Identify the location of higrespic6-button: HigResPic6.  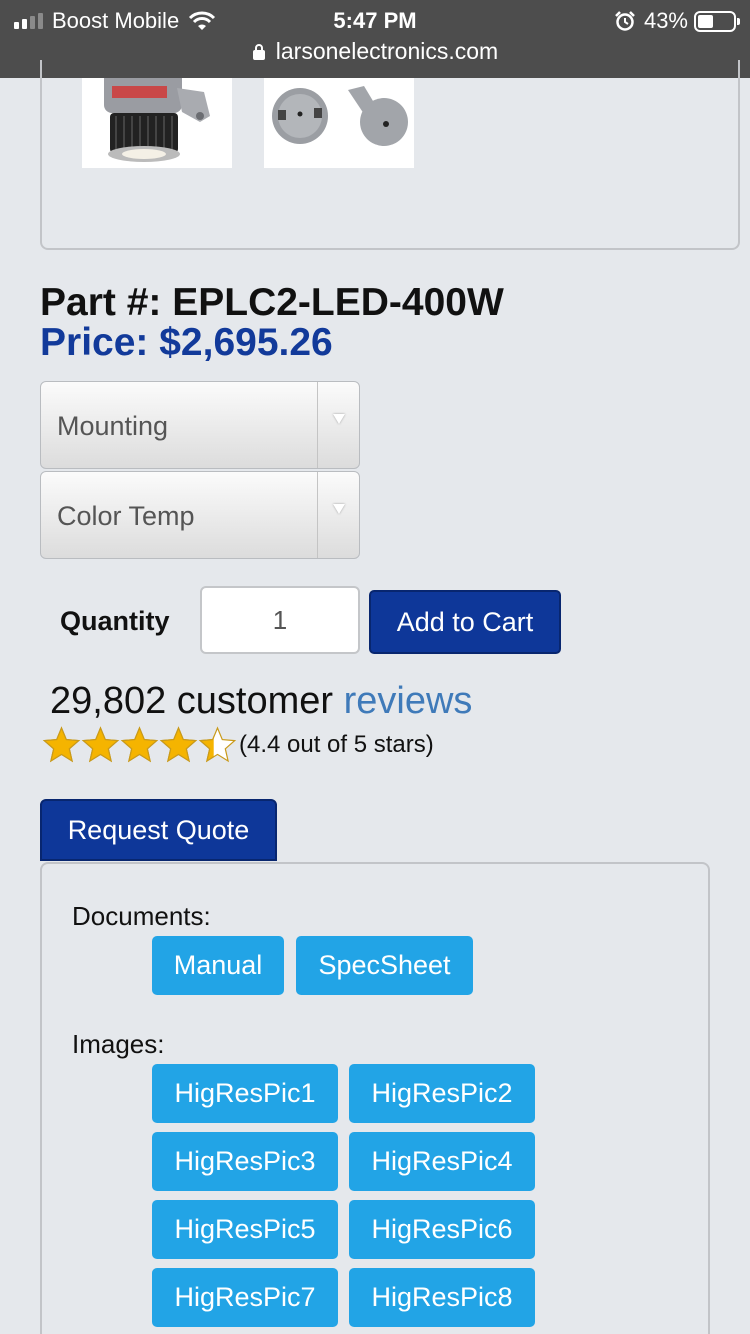
(442, 1229).